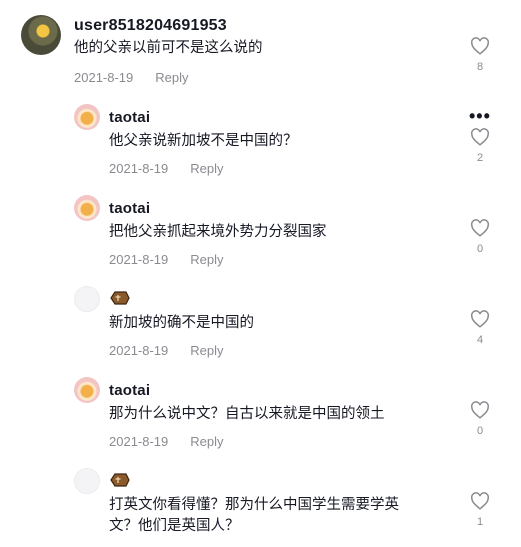 Image resolution: width=521 pixels, height=547 pixels. Describe the element at coordinates (247, 414) in the screenshot. I see `comment-text: 那为什么说中文？自古以来就是中国的领土` at that location.